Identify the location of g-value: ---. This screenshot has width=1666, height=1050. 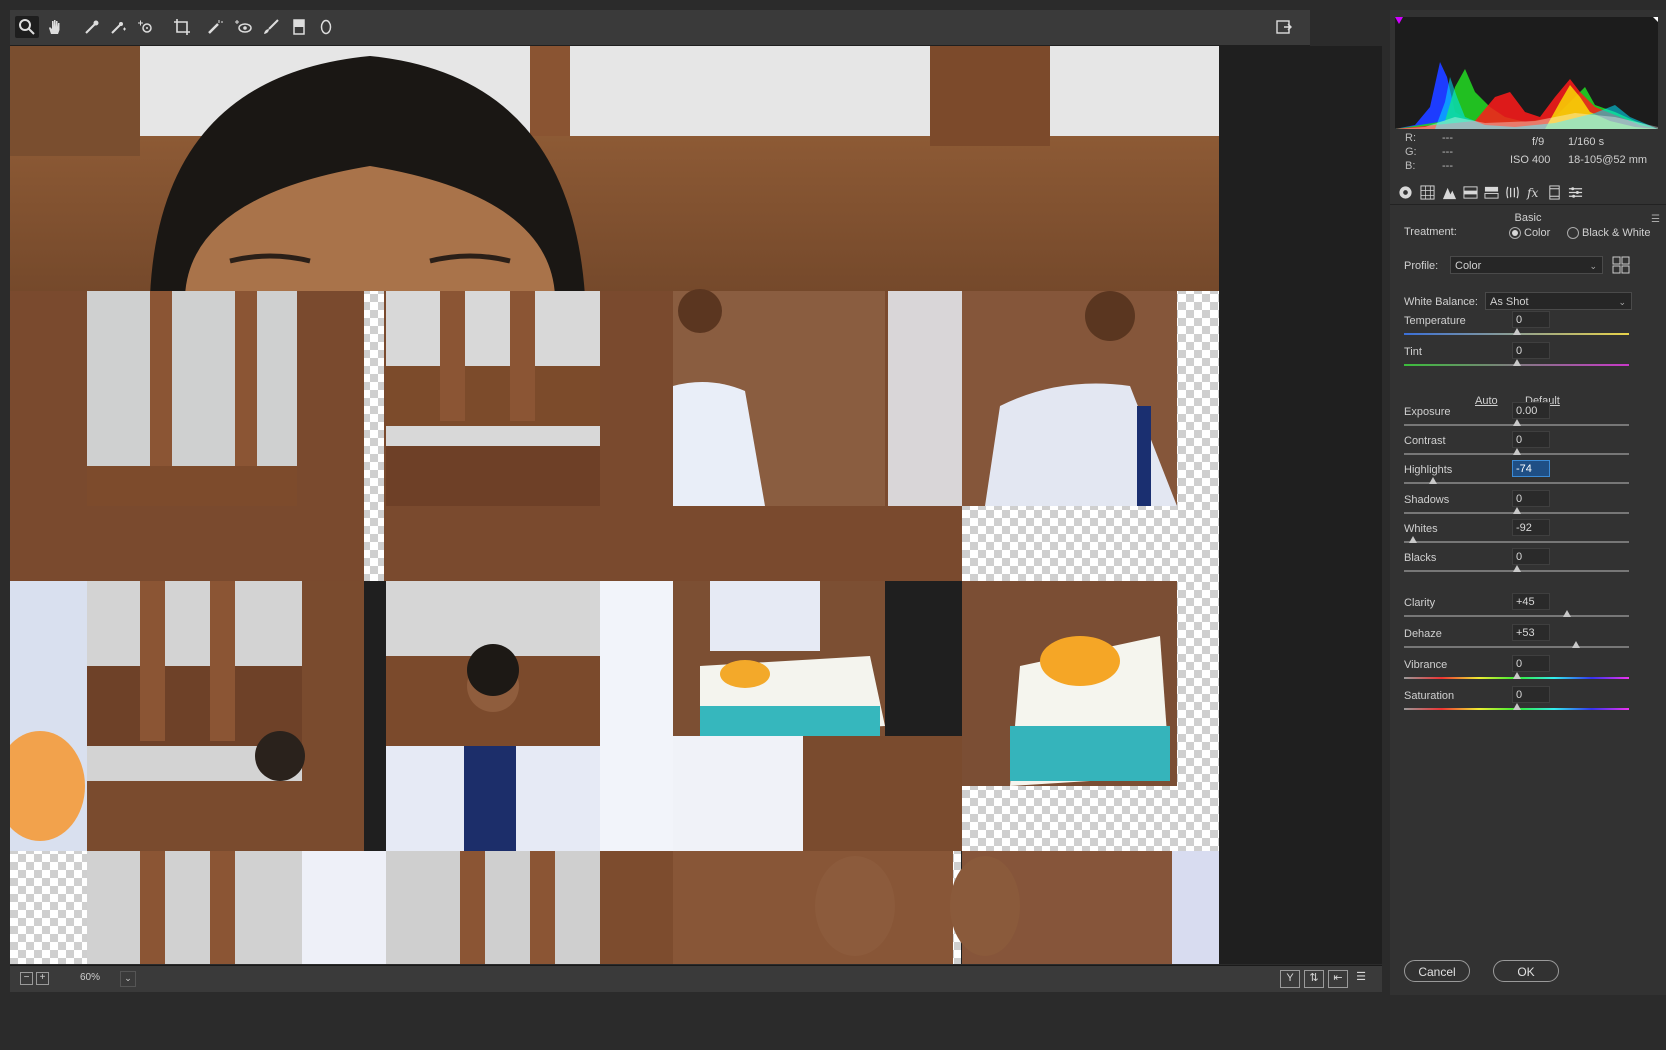
(1447, 152).